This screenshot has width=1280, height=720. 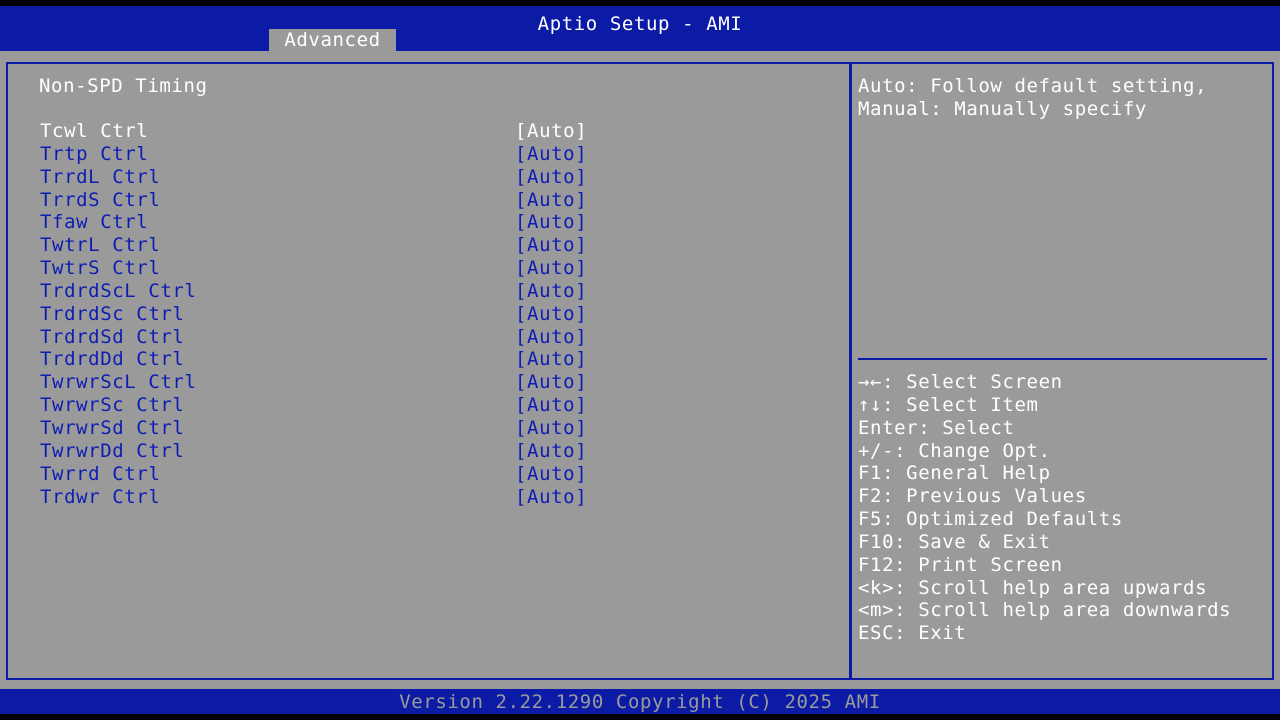 What do you see at coordinates (339, 405) in the screenshot?
I see `setting-twrwrsc-ctrl: TwrwrSc Ctrl [Auto]` at bounding box center [339, 405].